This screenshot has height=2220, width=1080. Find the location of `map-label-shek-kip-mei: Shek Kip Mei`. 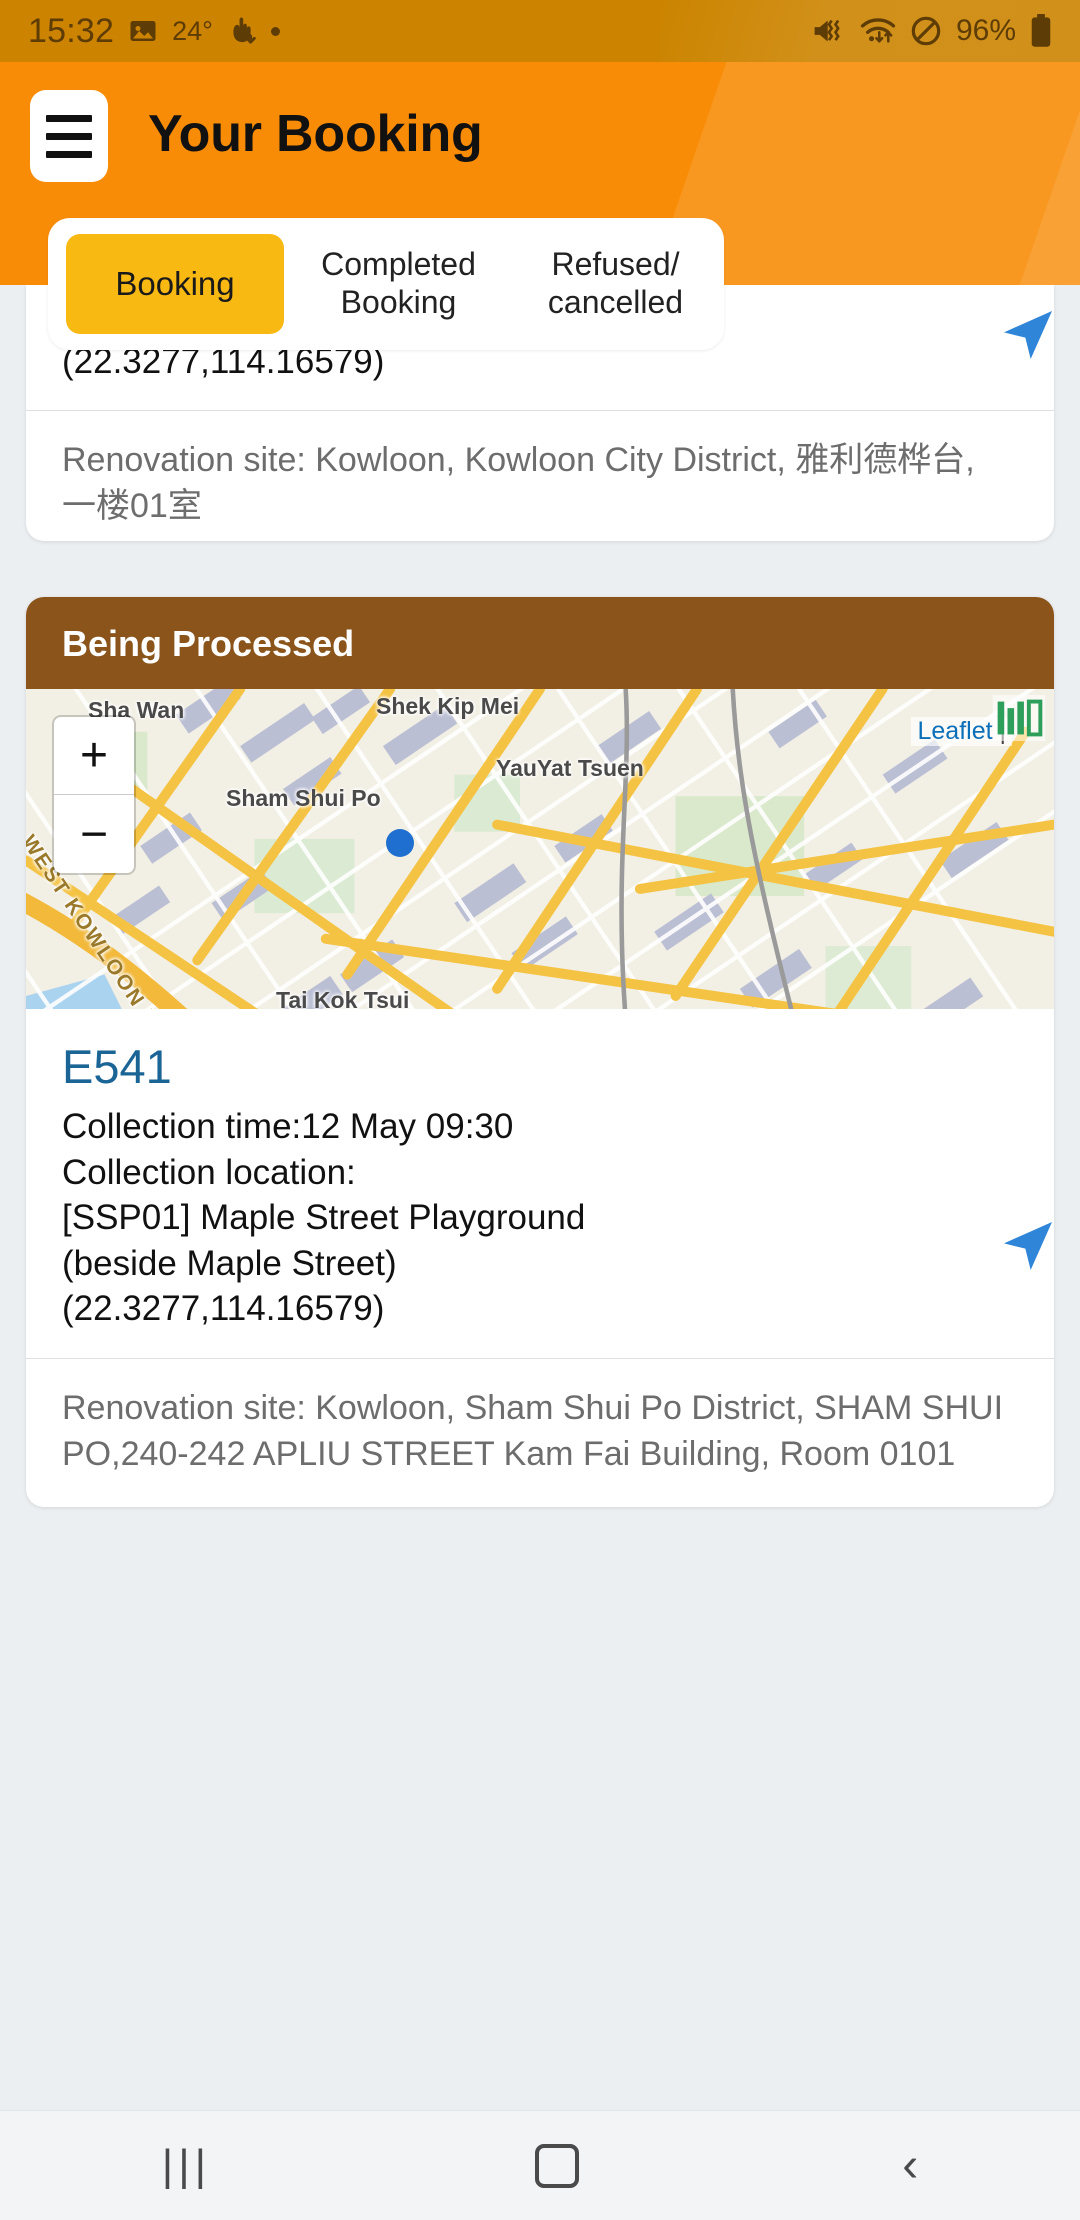

map-label-shek-kip-mei: Shek Kip Mei is located at coordinates (448, 706).